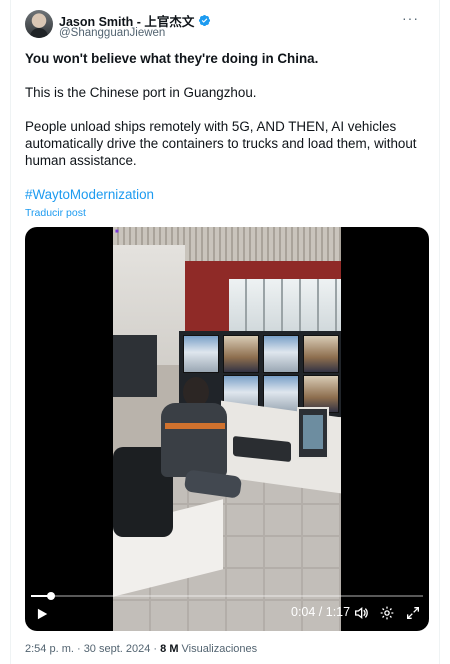  I want to click on settings-gear-icon, so click(387, 613).